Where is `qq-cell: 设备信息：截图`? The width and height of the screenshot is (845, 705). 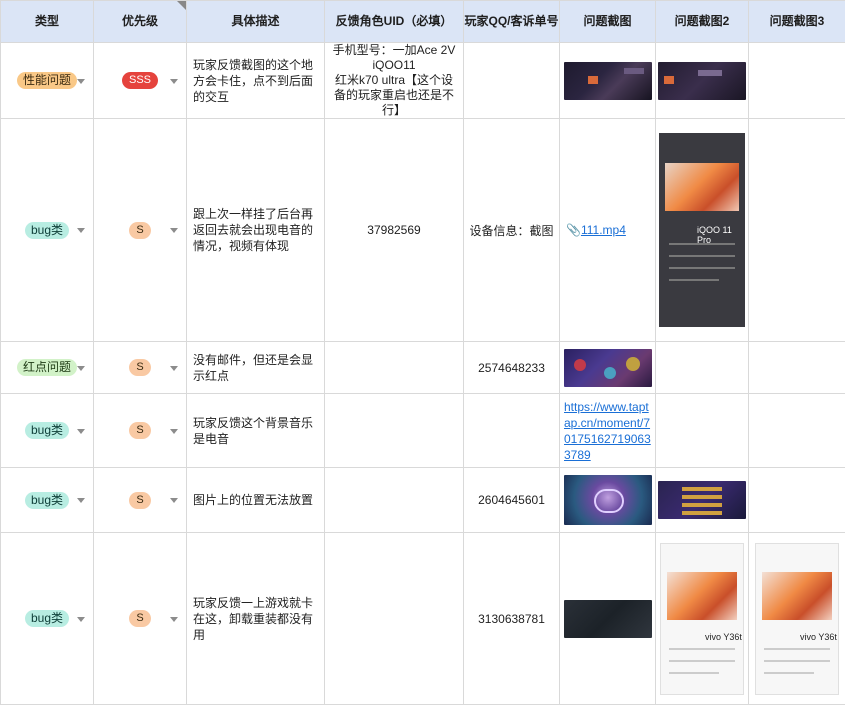 qq-cell: 设备信息：截图 is located at coordinates (512, 230).